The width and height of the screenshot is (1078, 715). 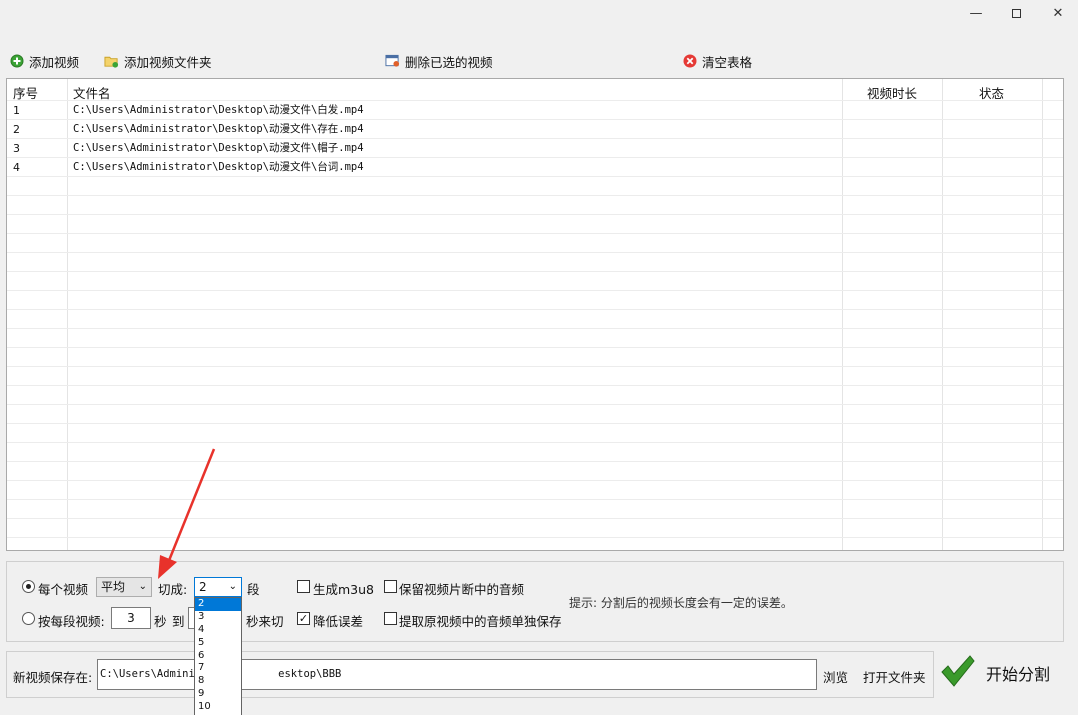 I want to click on add-video-button: 添加视频, so click(x=44, y=61).